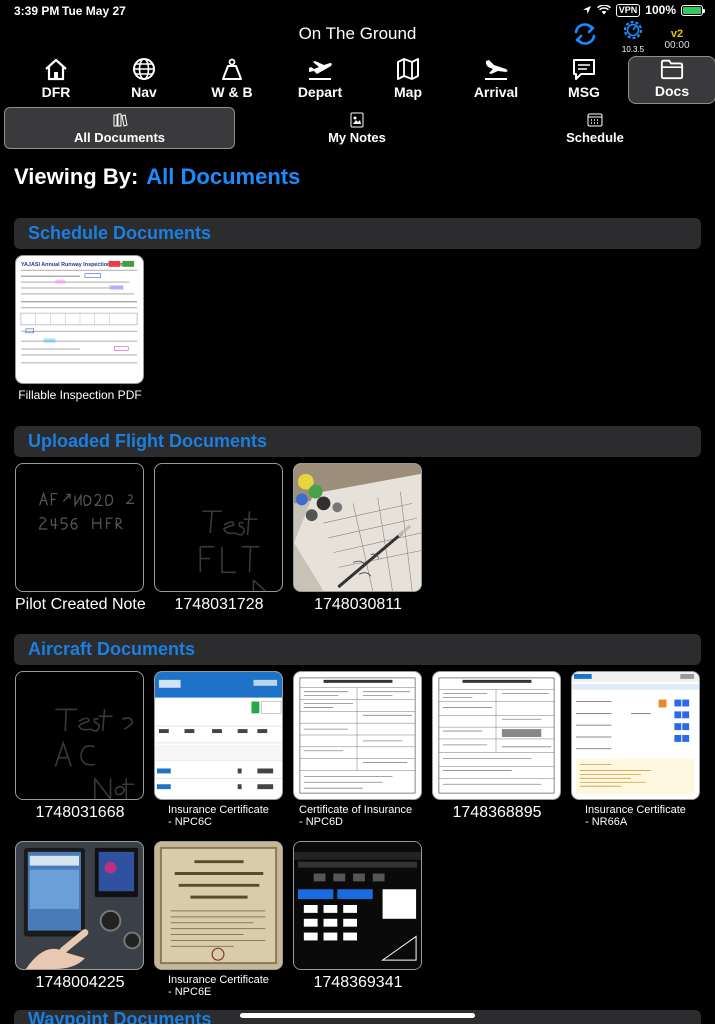  What do you see at coordinates (584, 69) in the screenshot?
I see `message-icon` at bounding box center [584, 69].